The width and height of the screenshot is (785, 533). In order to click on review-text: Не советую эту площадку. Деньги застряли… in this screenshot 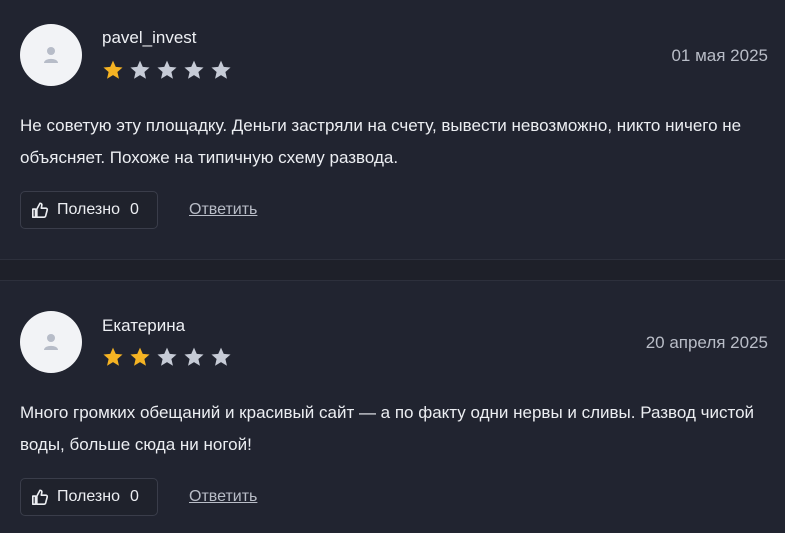, I will do `click(381, 141)`.